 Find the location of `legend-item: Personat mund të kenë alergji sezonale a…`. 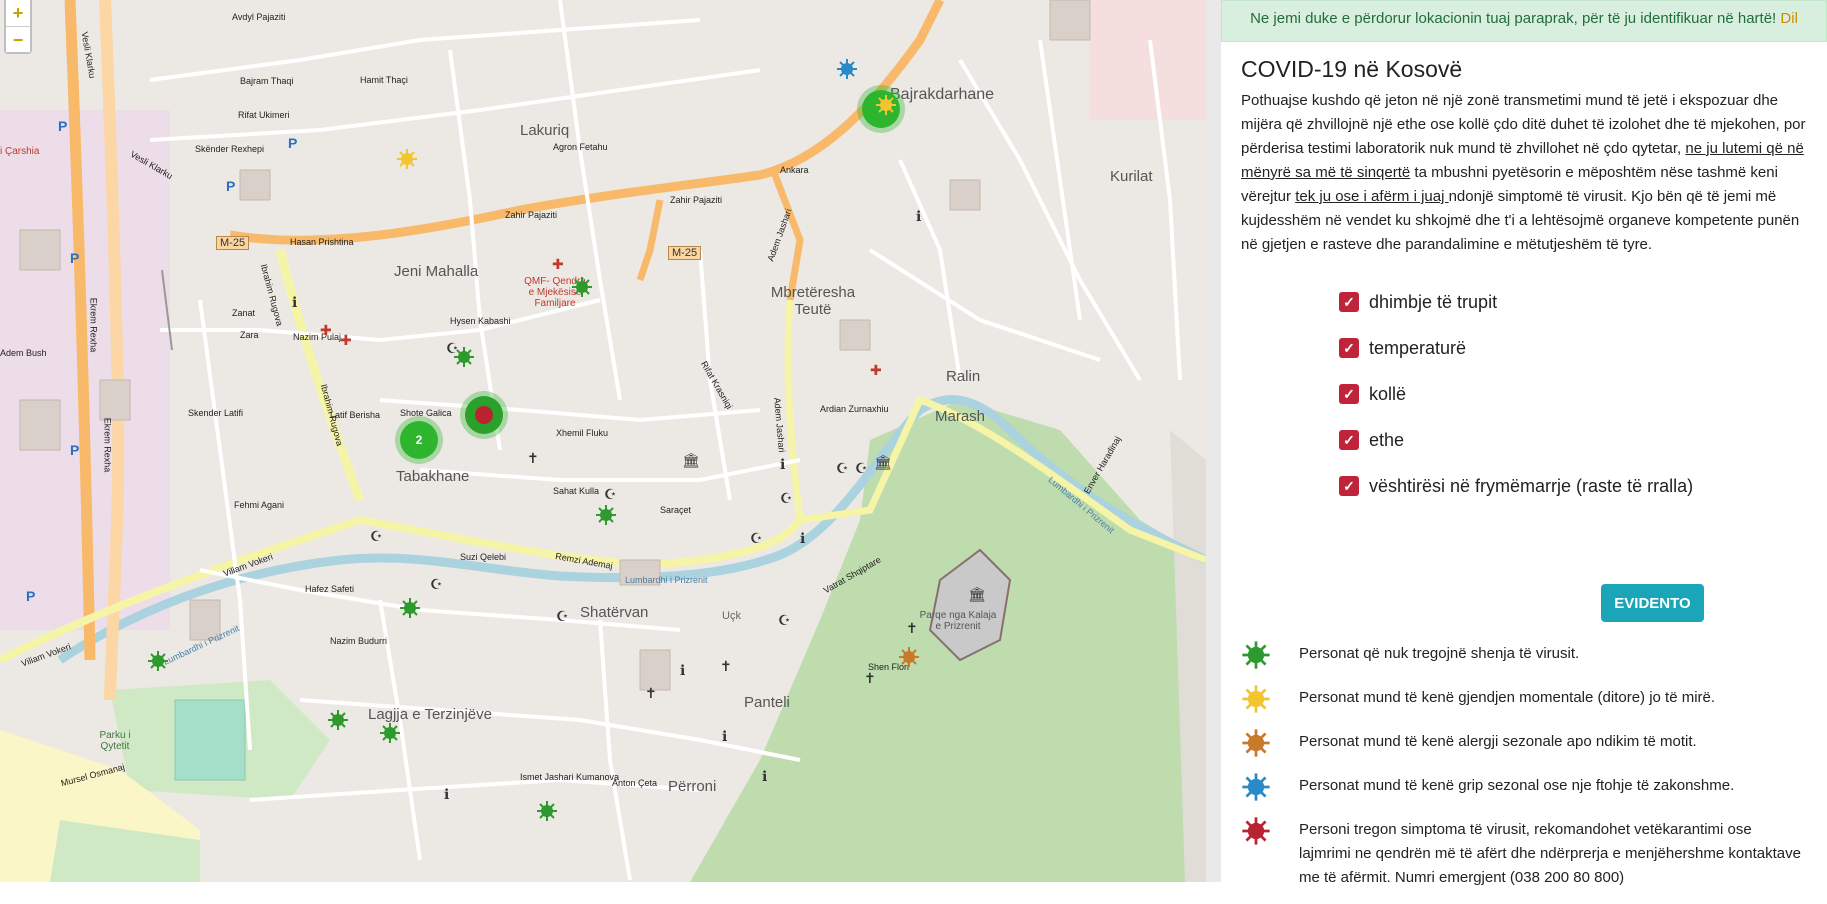

legend-item: Personat mund të kenë alergji sezonale a… is located at coordinates (1521, 743).